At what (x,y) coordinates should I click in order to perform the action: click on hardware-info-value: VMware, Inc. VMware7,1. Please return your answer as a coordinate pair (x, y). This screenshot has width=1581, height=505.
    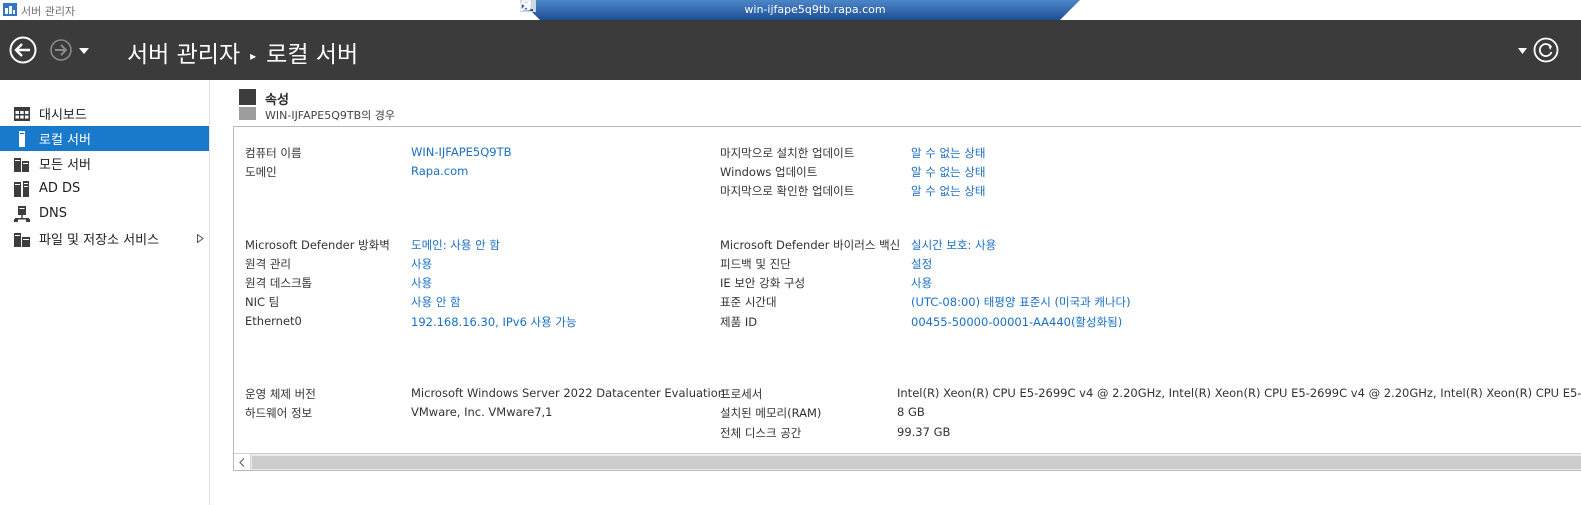
    Looking at the image, I should click on (482, 412).